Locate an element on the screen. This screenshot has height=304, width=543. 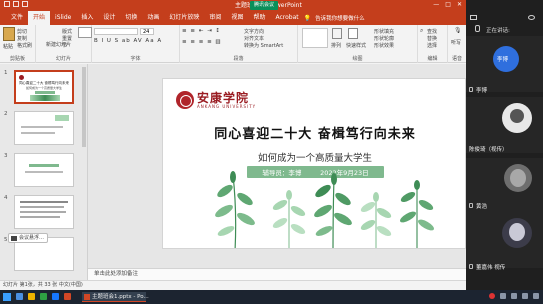
tab-design: 设计 is located at coordinates (109, 18).